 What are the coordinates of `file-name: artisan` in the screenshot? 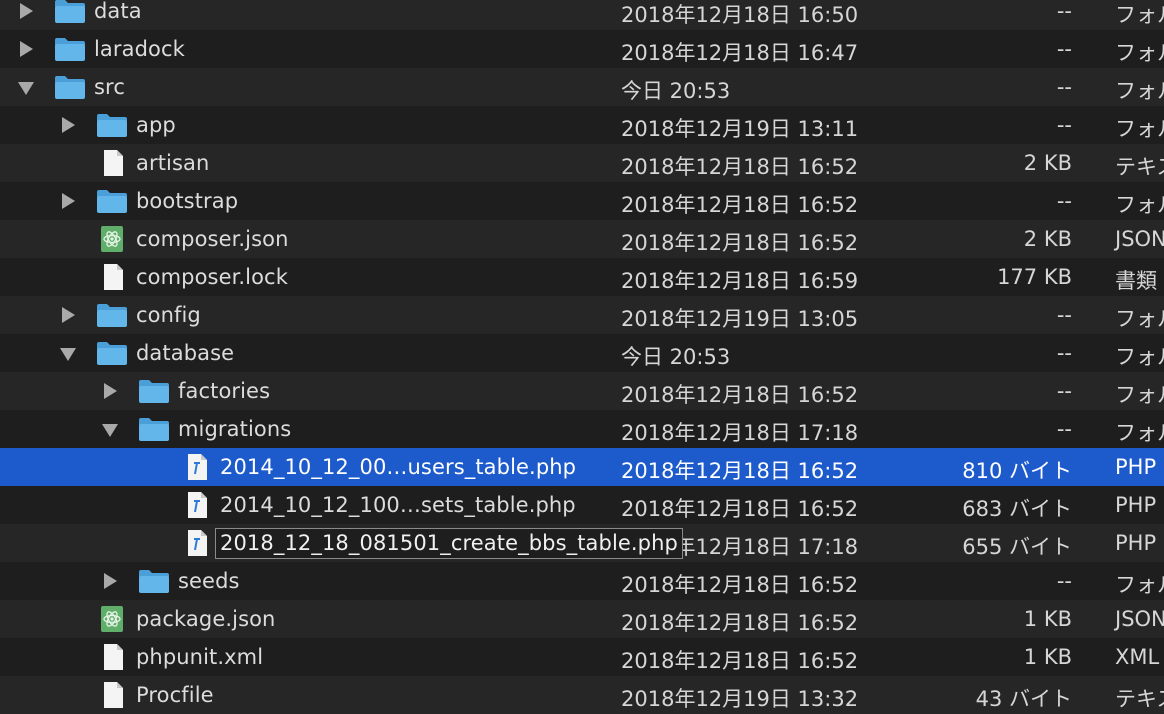 It's located at (173, 163).